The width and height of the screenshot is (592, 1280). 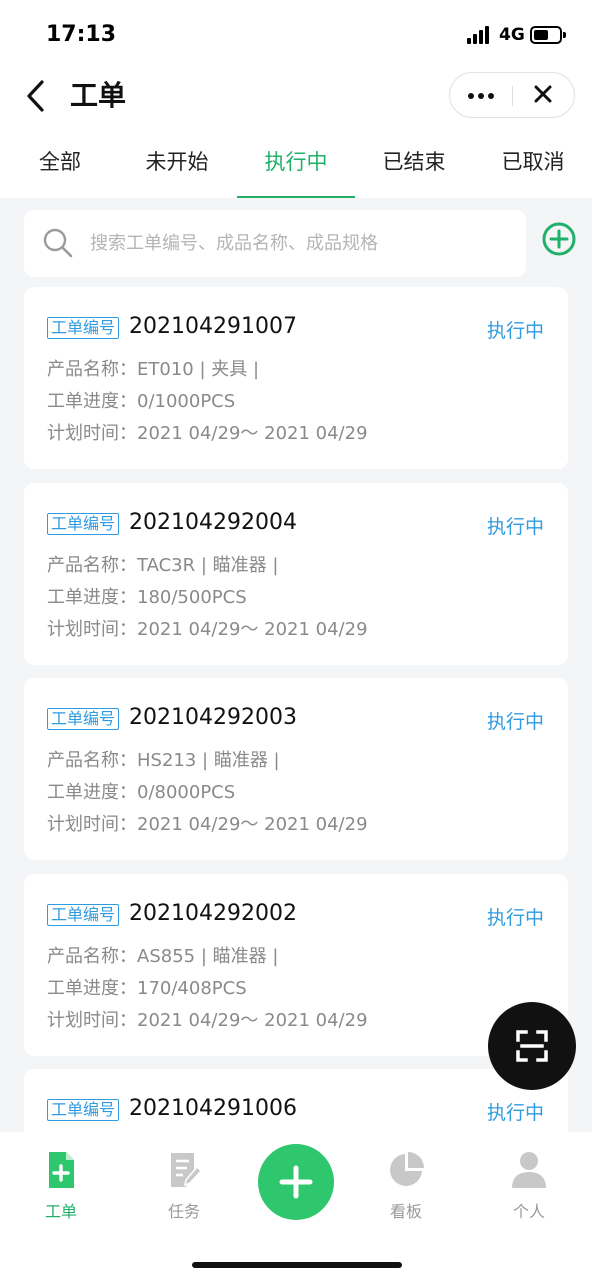 I want to click on nav-item-profile: 个人, so click(x=529, y=1190).